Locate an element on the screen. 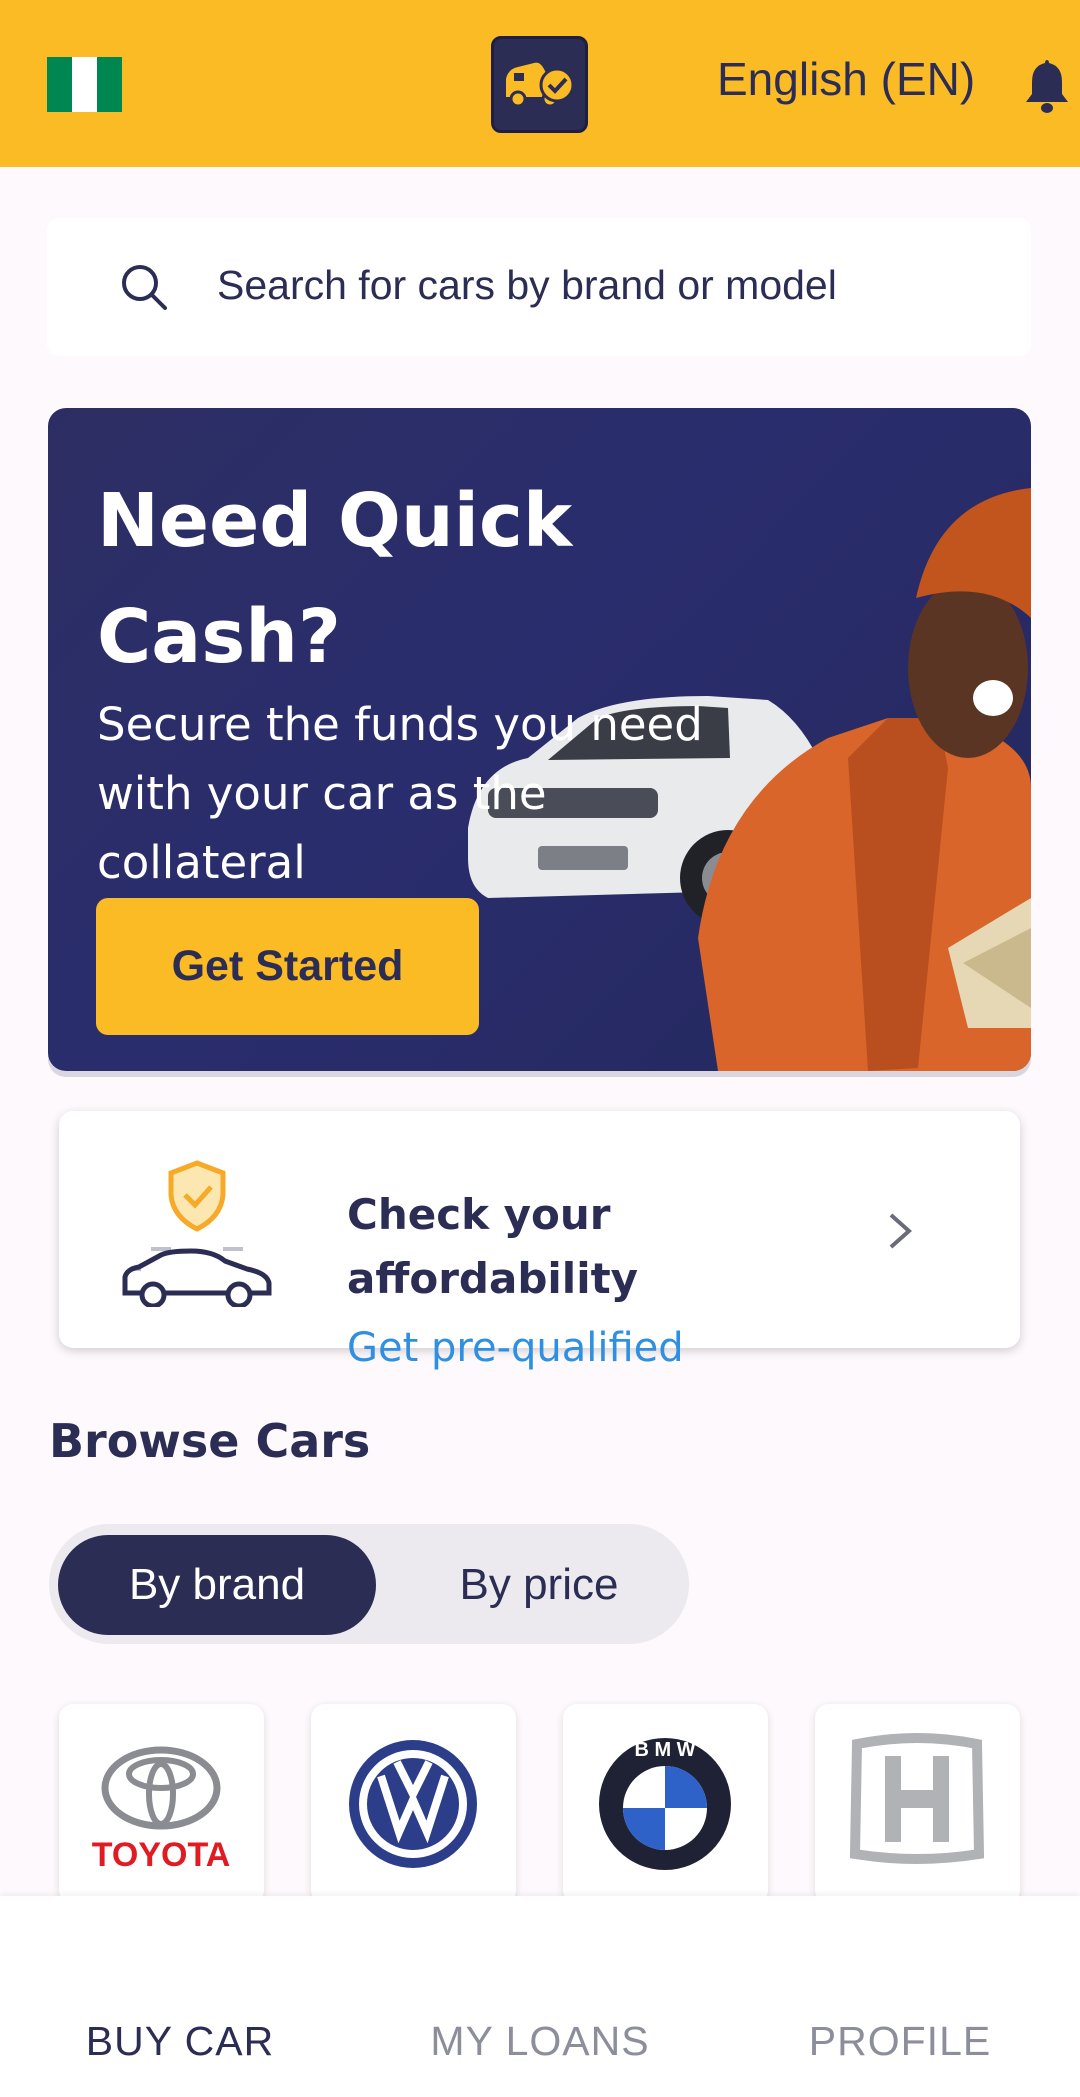 Image resolution: width=1080 pixels, height=2097 pixels. browse-toggle: By brand By price is located at coordinates (369, 1584).